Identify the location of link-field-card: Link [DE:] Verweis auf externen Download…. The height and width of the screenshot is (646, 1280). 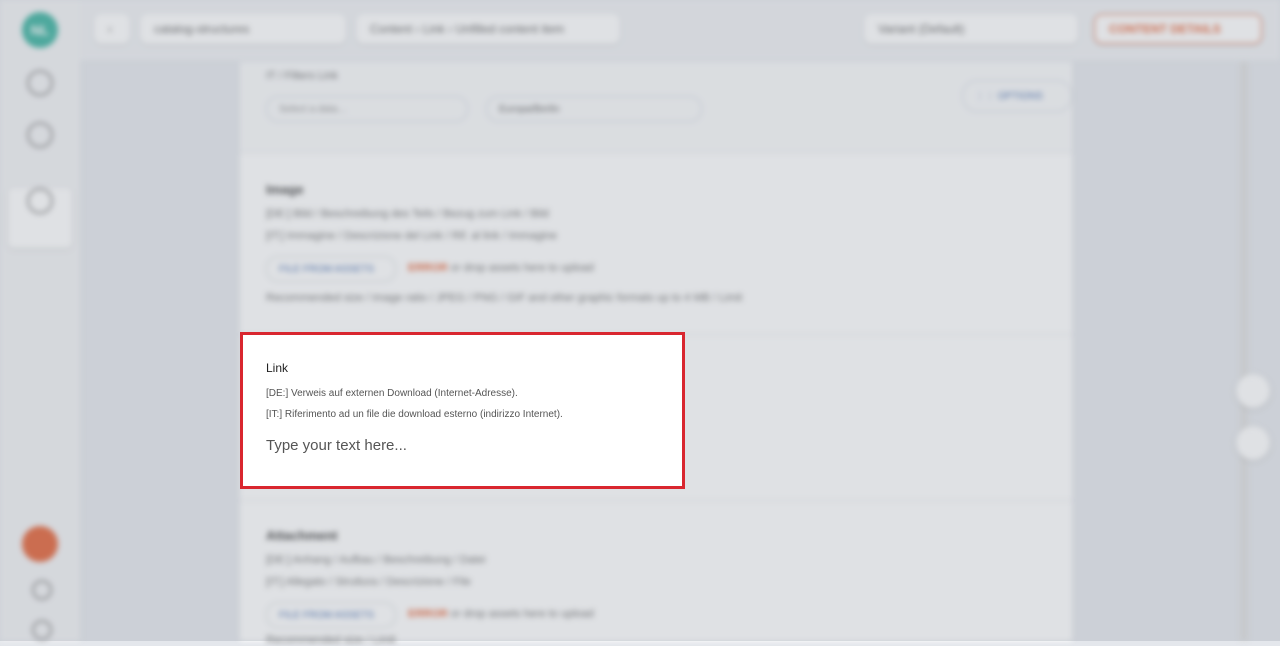
(462, 410).